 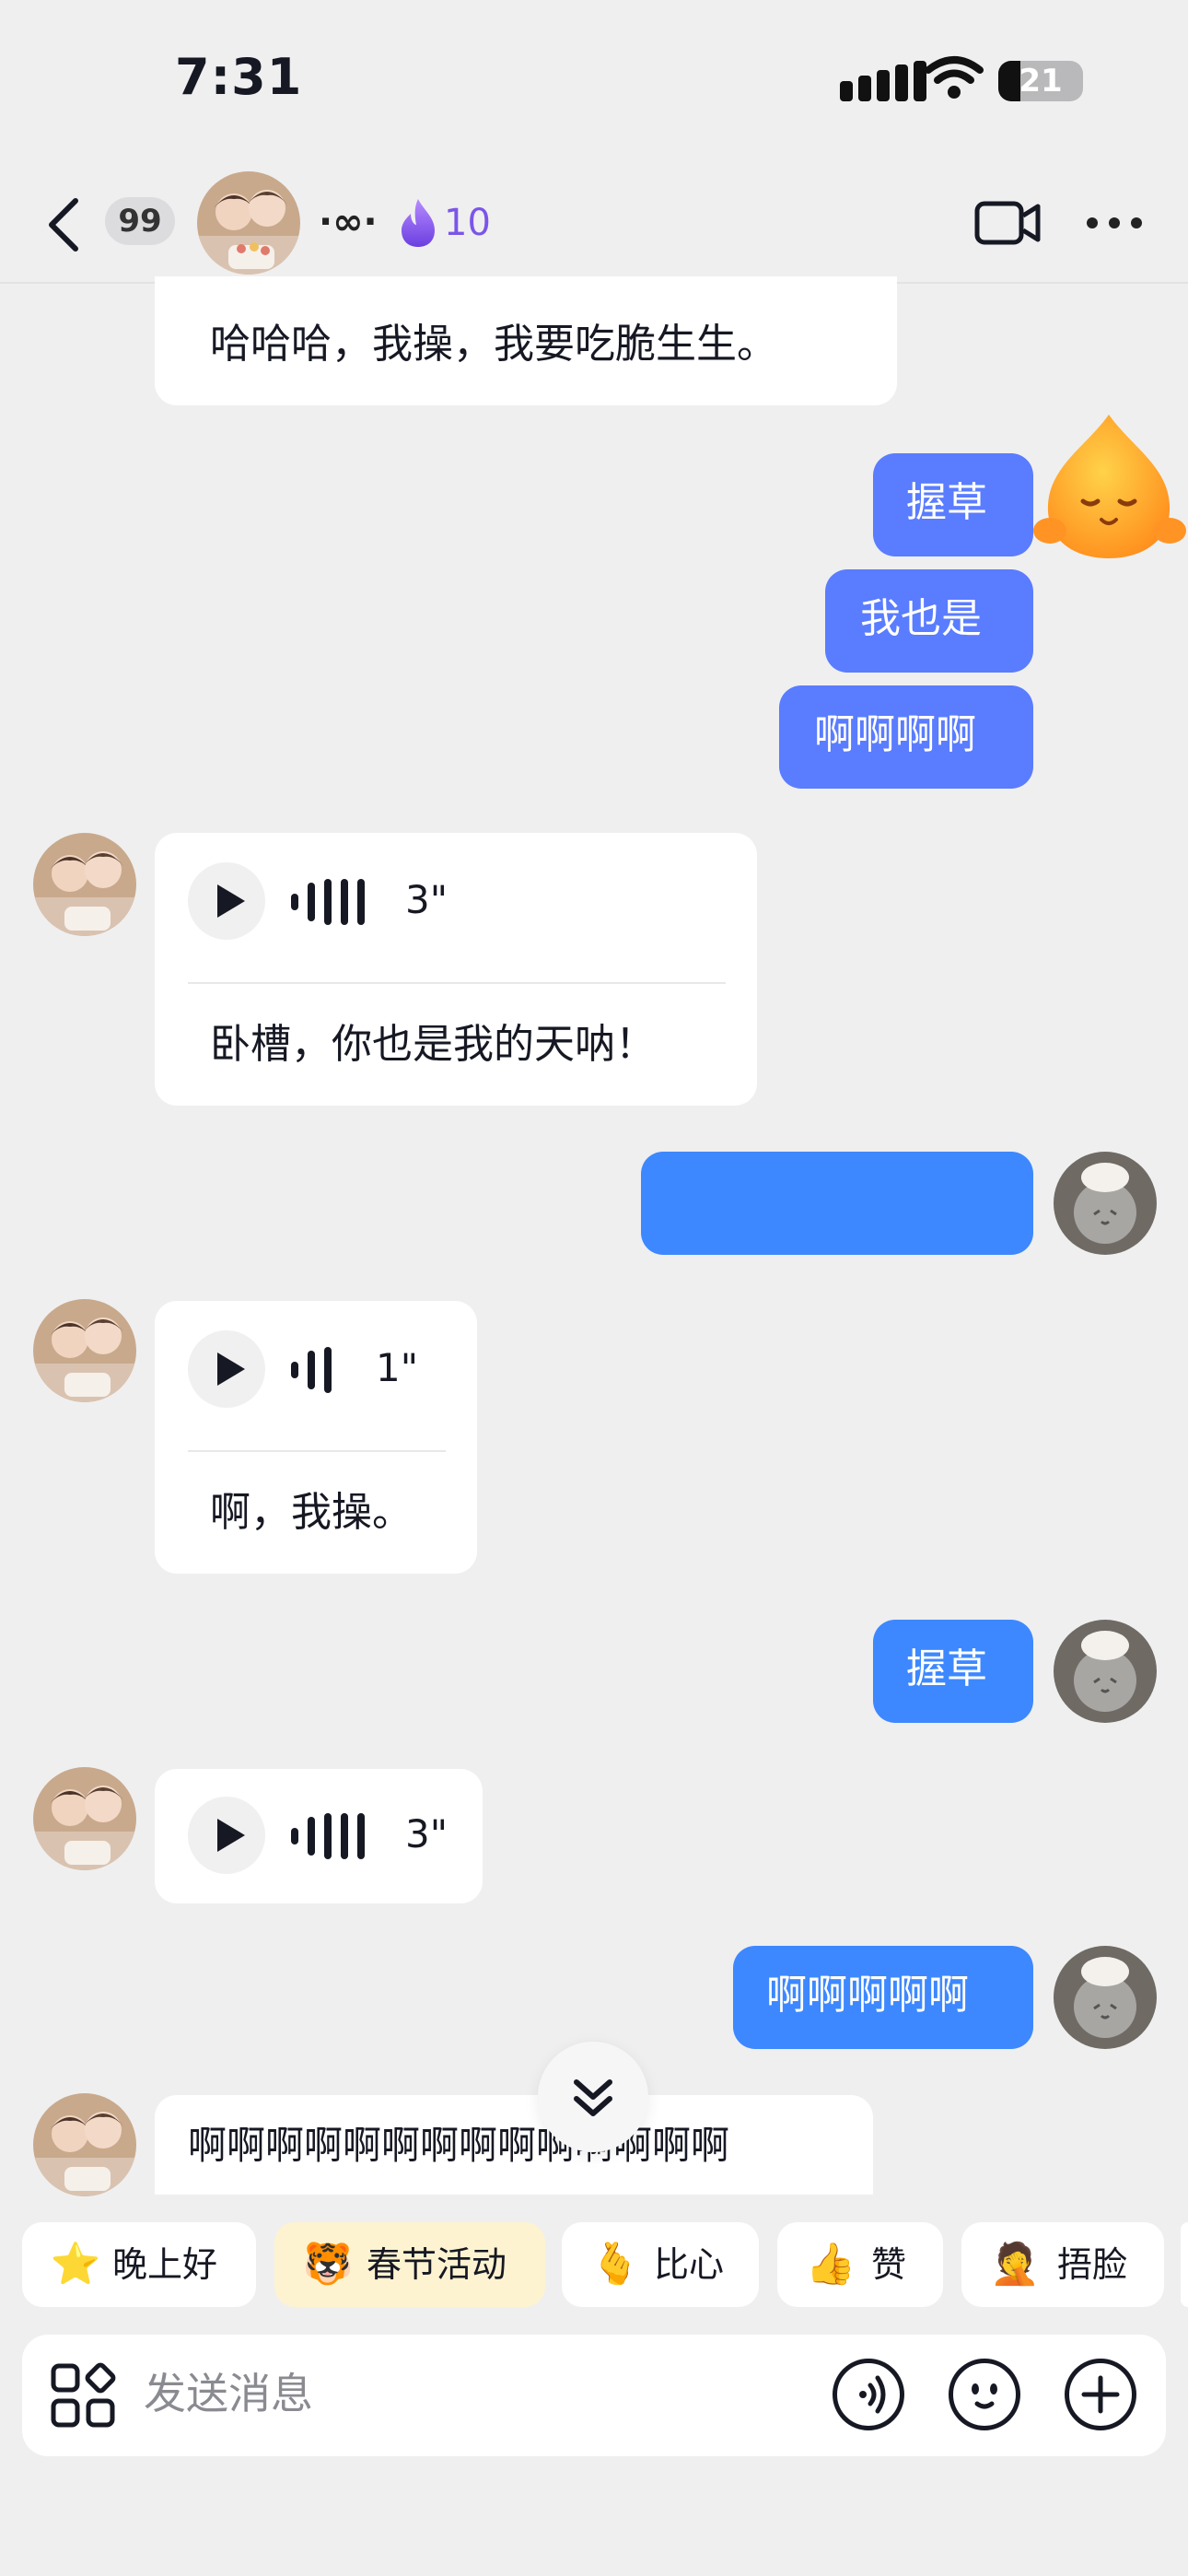 I want to click on quick-reply-chip, so click(x=1184, y=2264).